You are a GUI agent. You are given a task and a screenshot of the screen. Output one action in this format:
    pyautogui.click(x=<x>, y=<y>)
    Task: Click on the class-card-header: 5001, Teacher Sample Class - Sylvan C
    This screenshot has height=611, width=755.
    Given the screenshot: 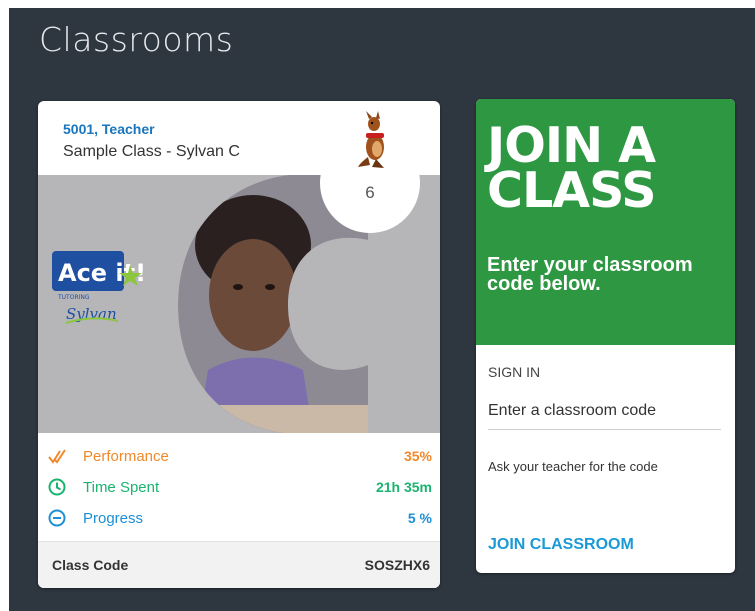 What is the action you would take?
    pyautogui.click(x=239, y=138)
    